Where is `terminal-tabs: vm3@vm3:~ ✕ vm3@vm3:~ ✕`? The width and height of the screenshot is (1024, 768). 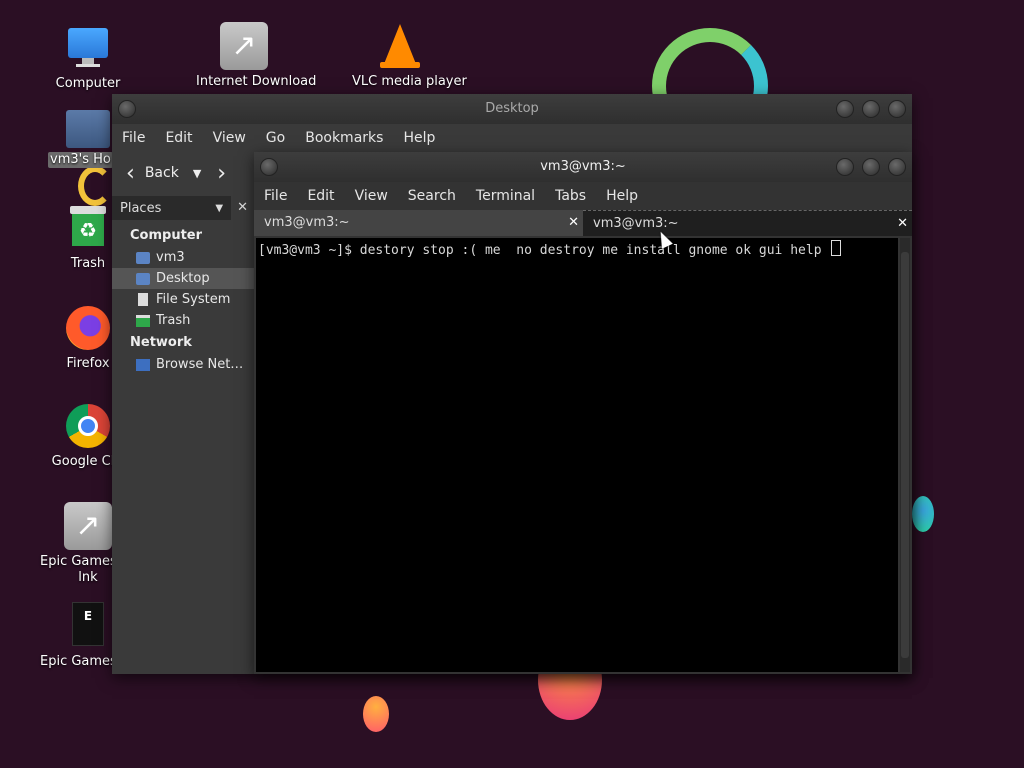 terminal-tabs: vm3@vm3:~ ✕ vm3@vm3:~ ✕ is located at coordinates (583, 223).